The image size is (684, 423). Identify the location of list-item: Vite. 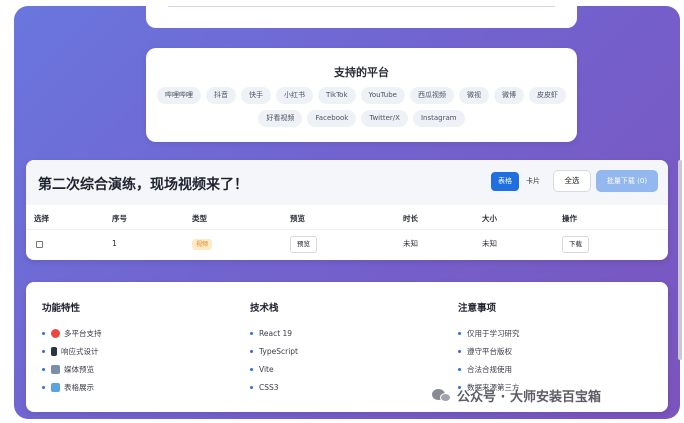
(274, 372).